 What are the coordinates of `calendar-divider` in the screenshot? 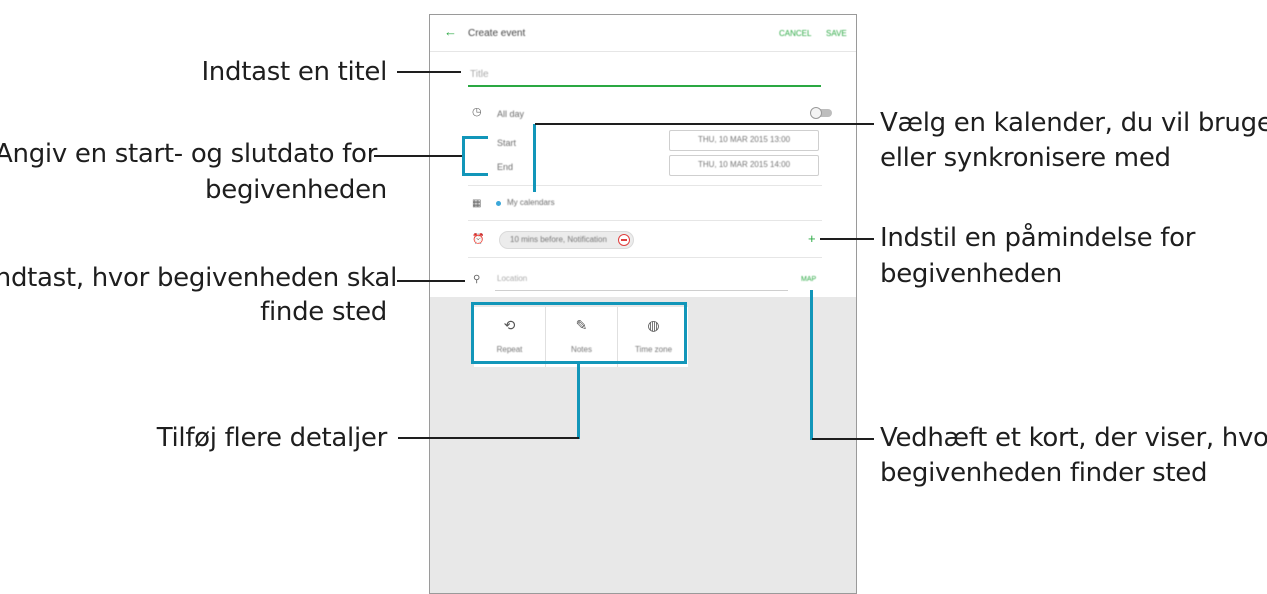 It's located at (645, 220).